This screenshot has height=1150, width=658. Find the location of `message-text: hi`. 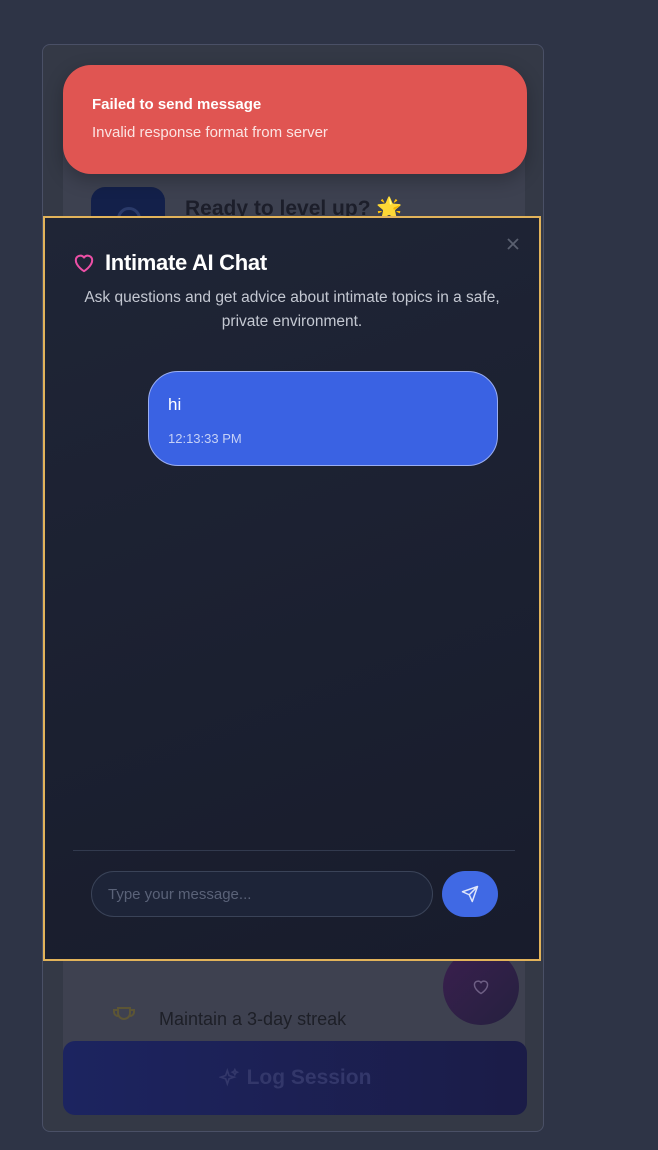

message-text: hi is located at coordinates (175, 404).